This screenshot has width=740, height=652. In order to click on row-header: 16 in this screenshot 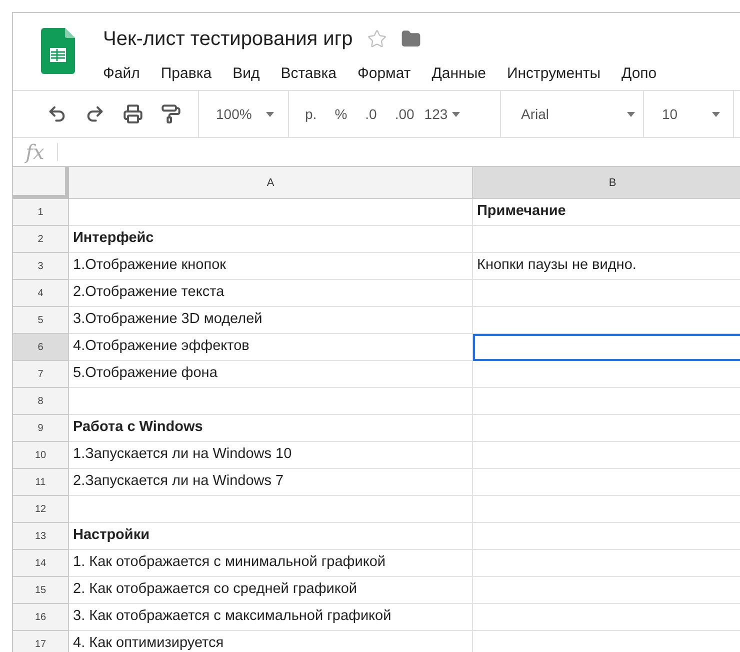, I will do `click(41, 617)`.